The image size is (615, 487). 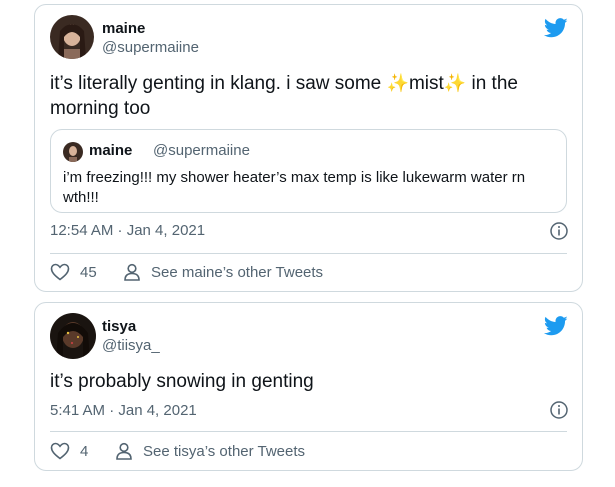 I want to click on like-count: 45, so click(x=88, y=272).